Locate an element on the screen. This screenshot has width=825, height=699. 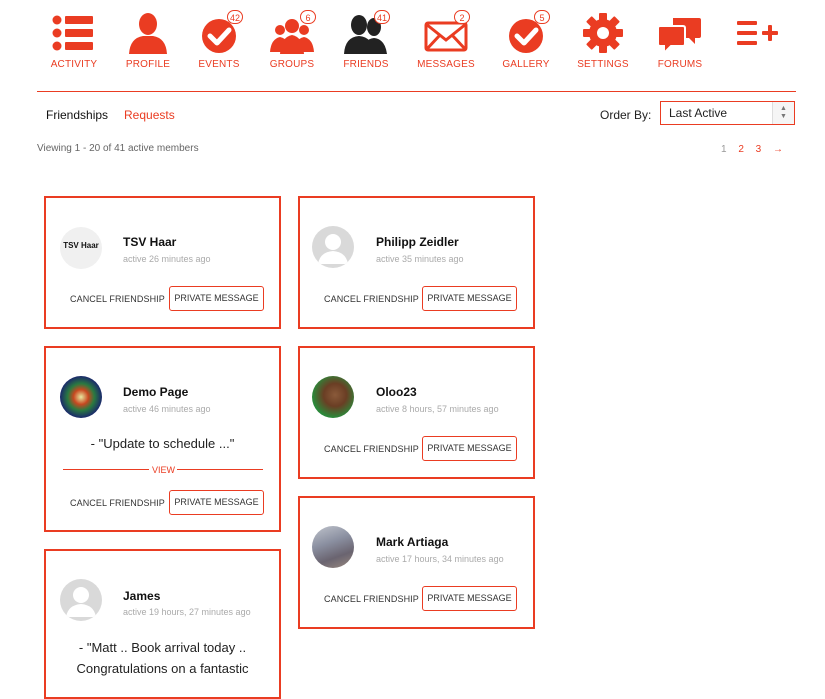
page-1: 1 is located at coordinates (723, 149).